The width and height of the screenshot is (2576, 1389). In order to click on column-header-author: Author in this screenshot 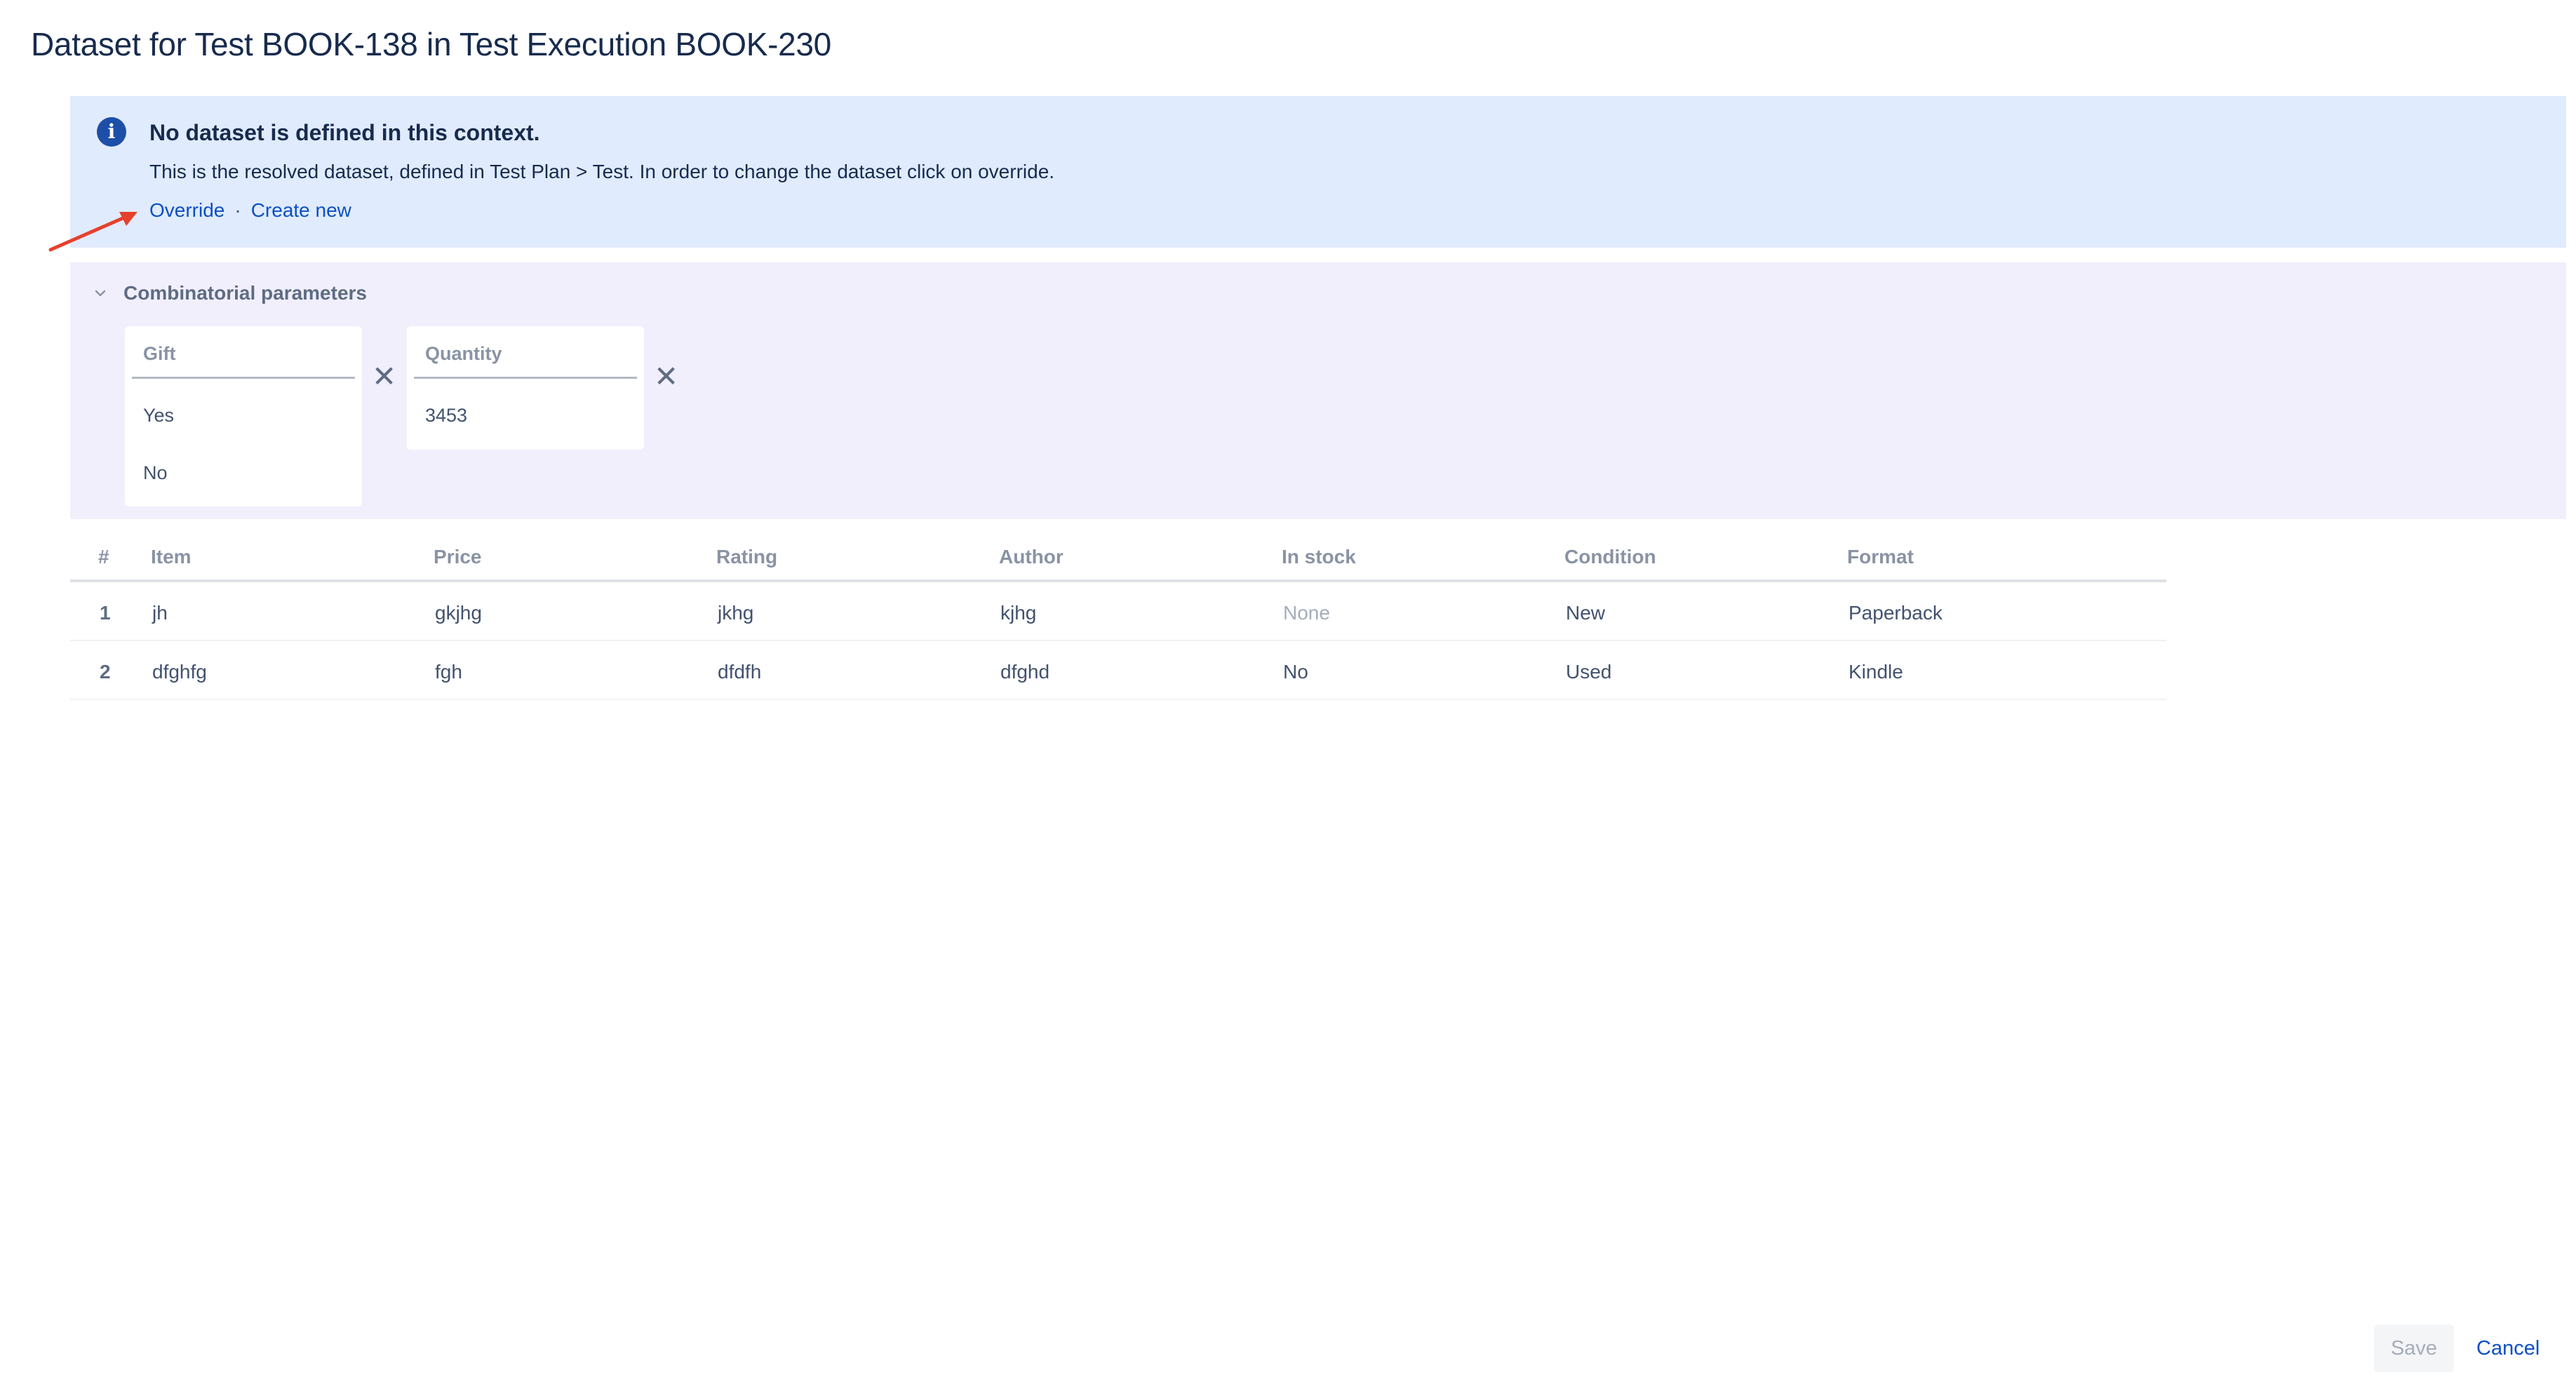, I will do `click(1031, 557)`.